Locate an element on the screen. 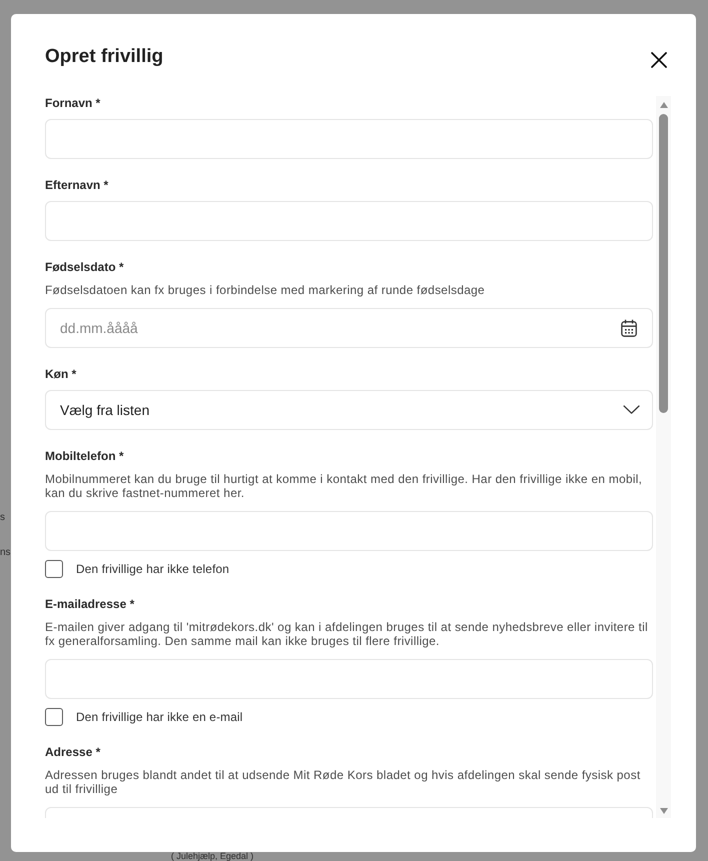 The width and height of the screenshot is (708, 861). field-label: Fødselsdato * is located at coordinates (85, 267).